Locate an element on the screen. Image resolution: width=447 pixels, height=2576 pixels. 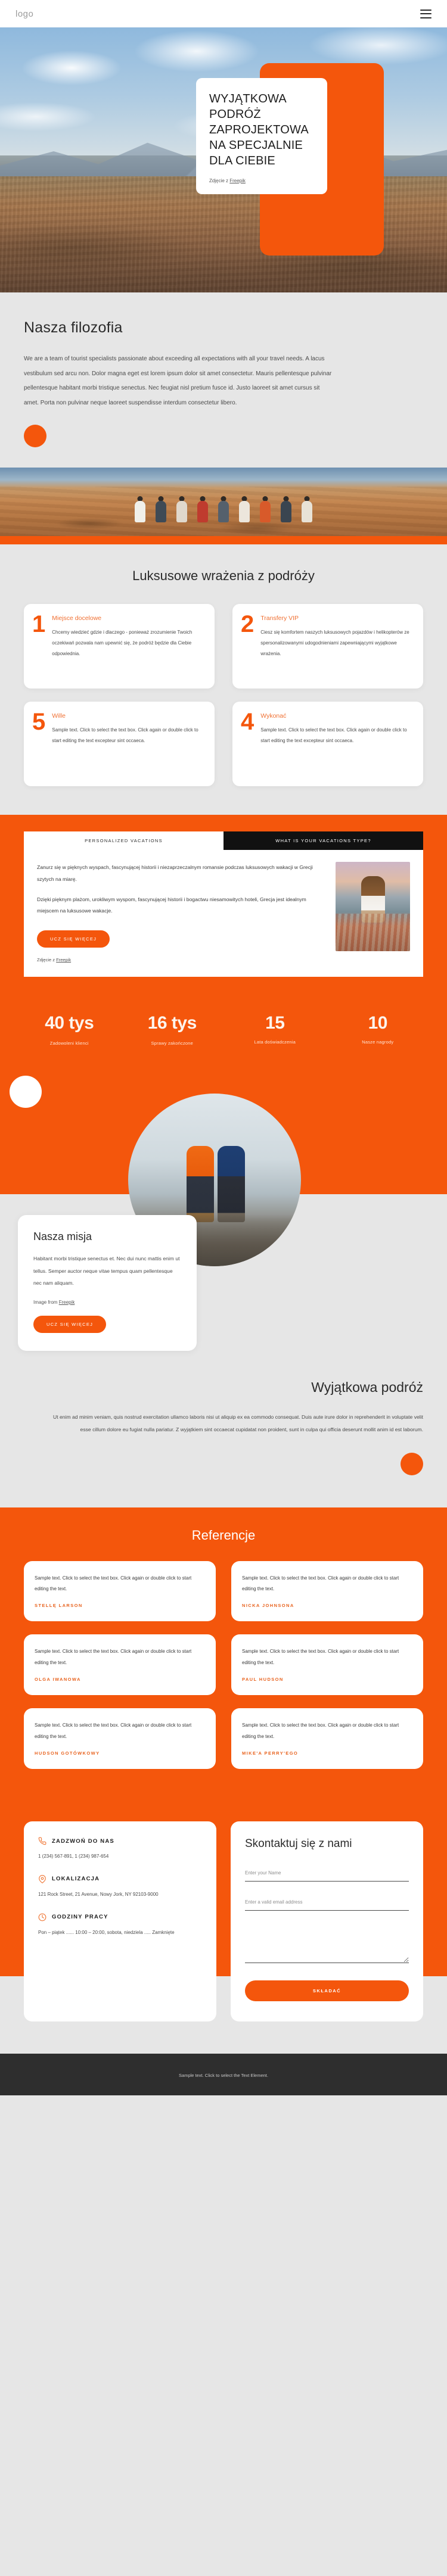
vacation-credit-prefix: Zdjęcie z is located at coordinates (47, 960).